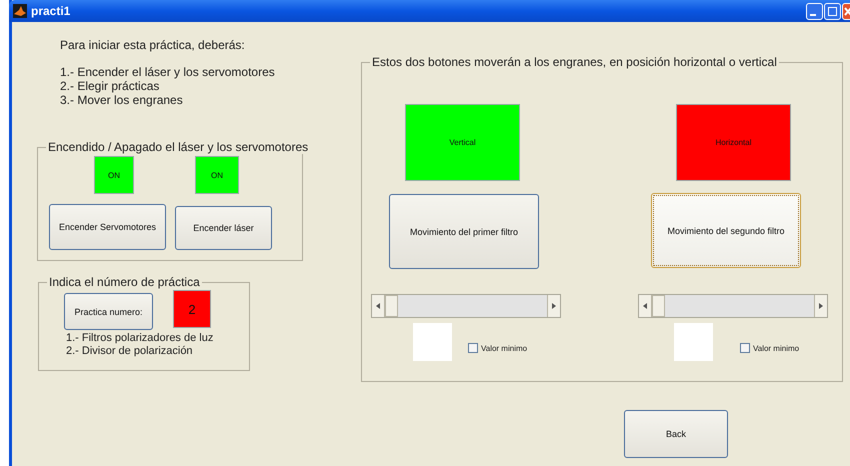  I want to click on instruction-step: 3.- Mover los engranes, so click(121, 100).